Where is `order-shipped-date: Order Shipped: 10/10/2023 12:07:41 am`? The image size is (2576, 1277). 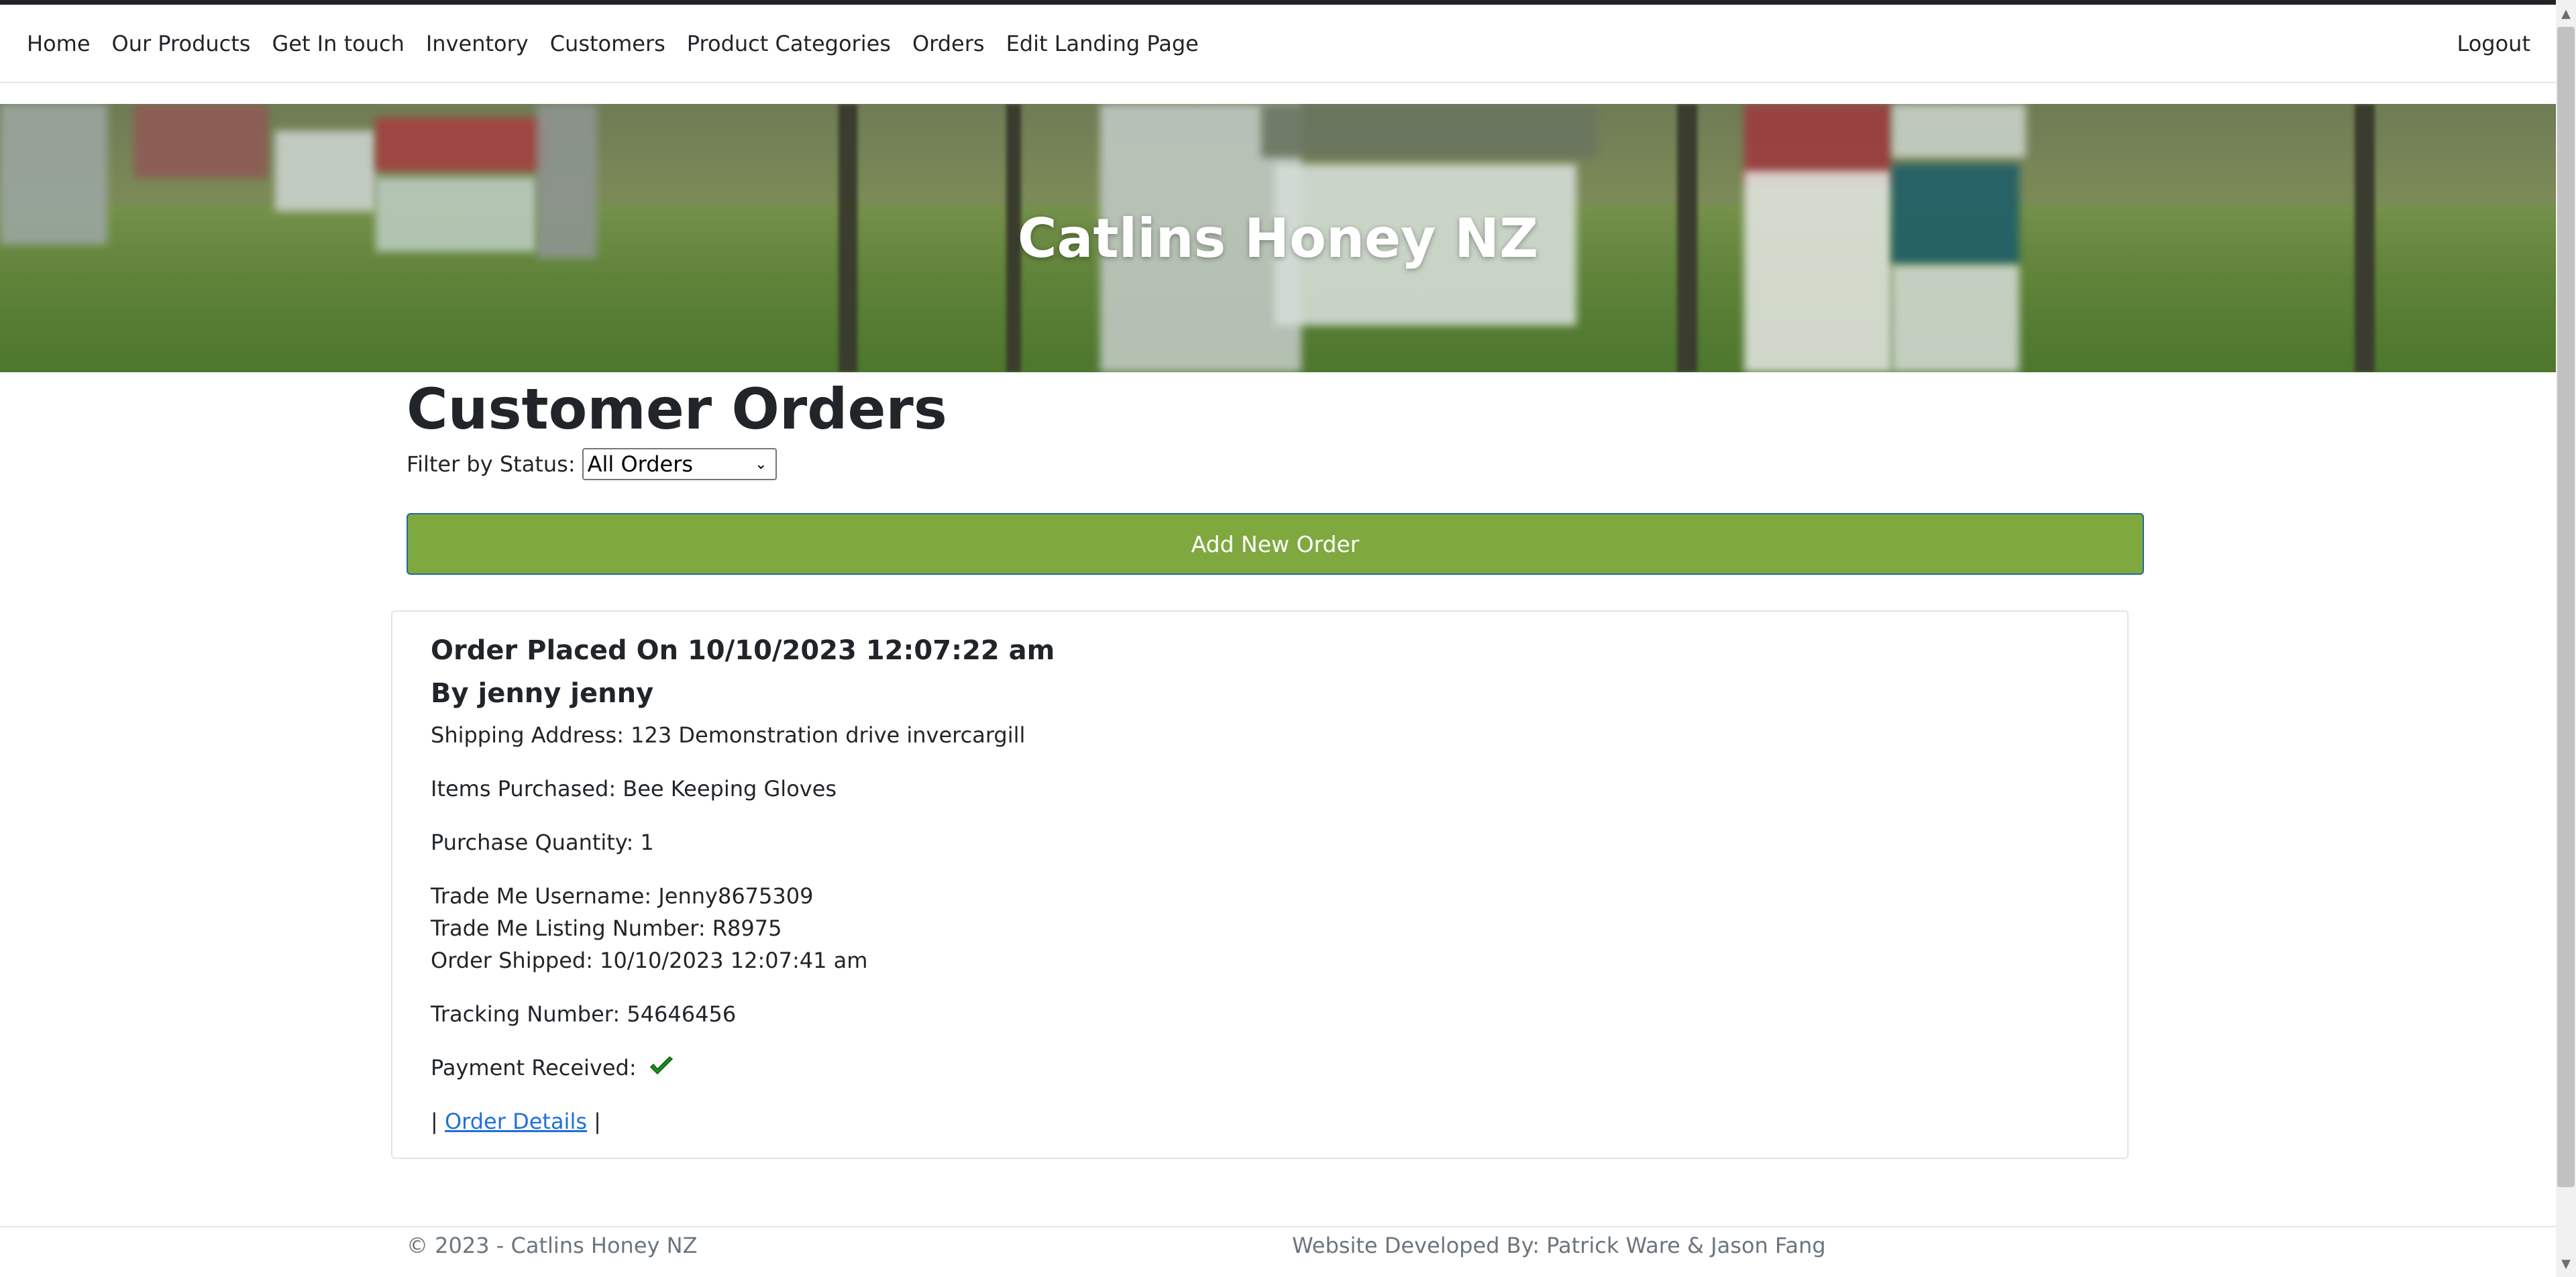 order-shipped-date: Order Shipped: 10/10/2023 12:07:41 am is located at coordinates (649, 960).